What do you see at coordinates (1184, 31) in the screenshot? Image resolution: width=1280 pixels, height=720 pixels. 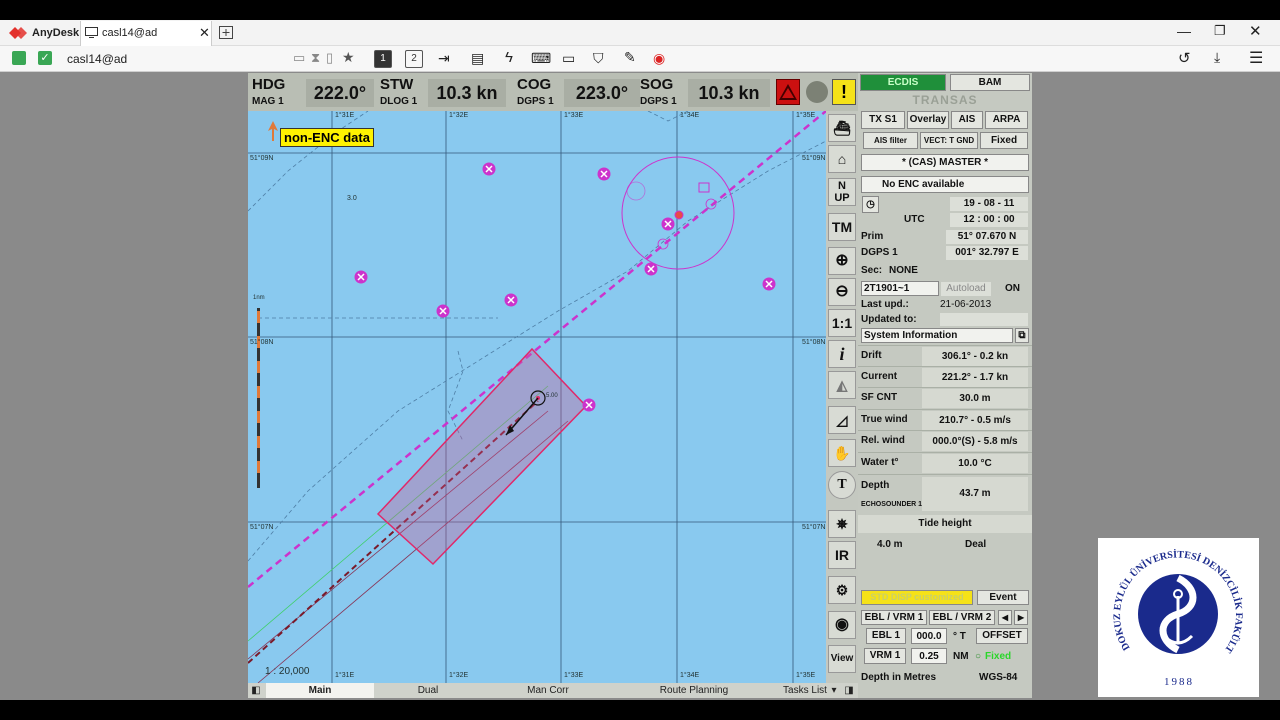 I see `minimize-icon: —` at bounding box center [1184, 31].